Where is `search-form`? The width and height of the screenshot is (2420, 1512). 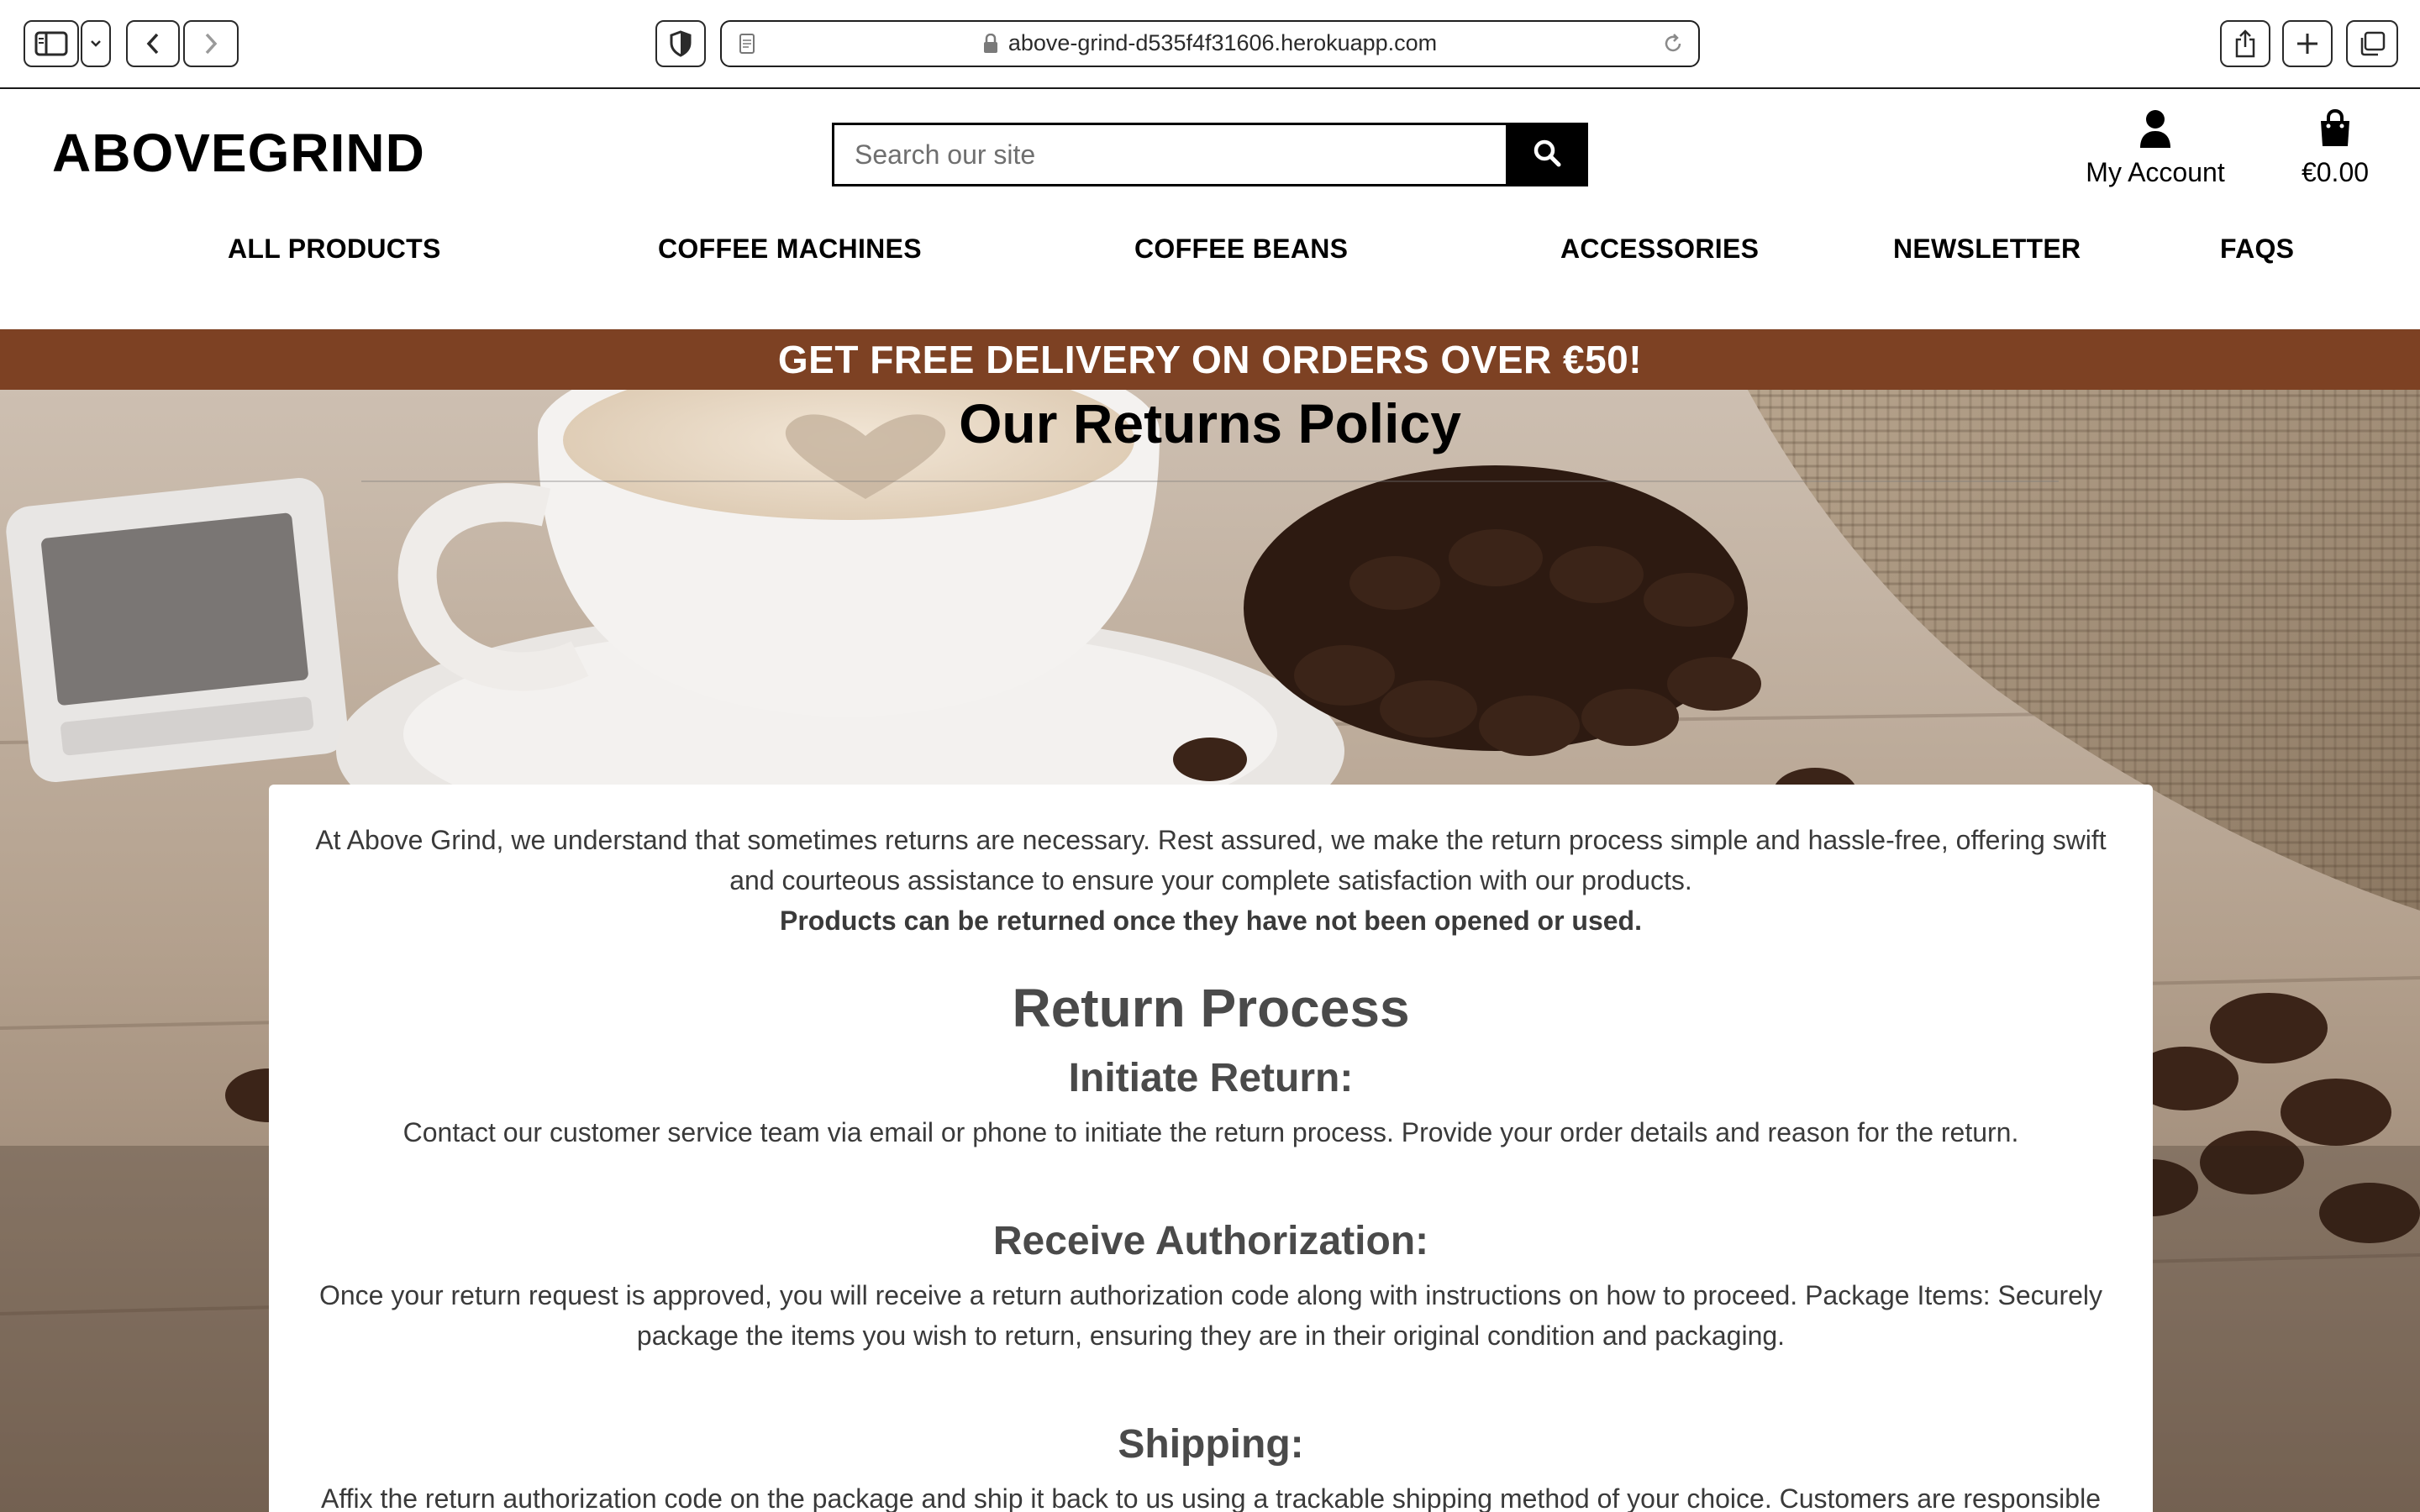
search-form is located at coordinates (1210, 154).